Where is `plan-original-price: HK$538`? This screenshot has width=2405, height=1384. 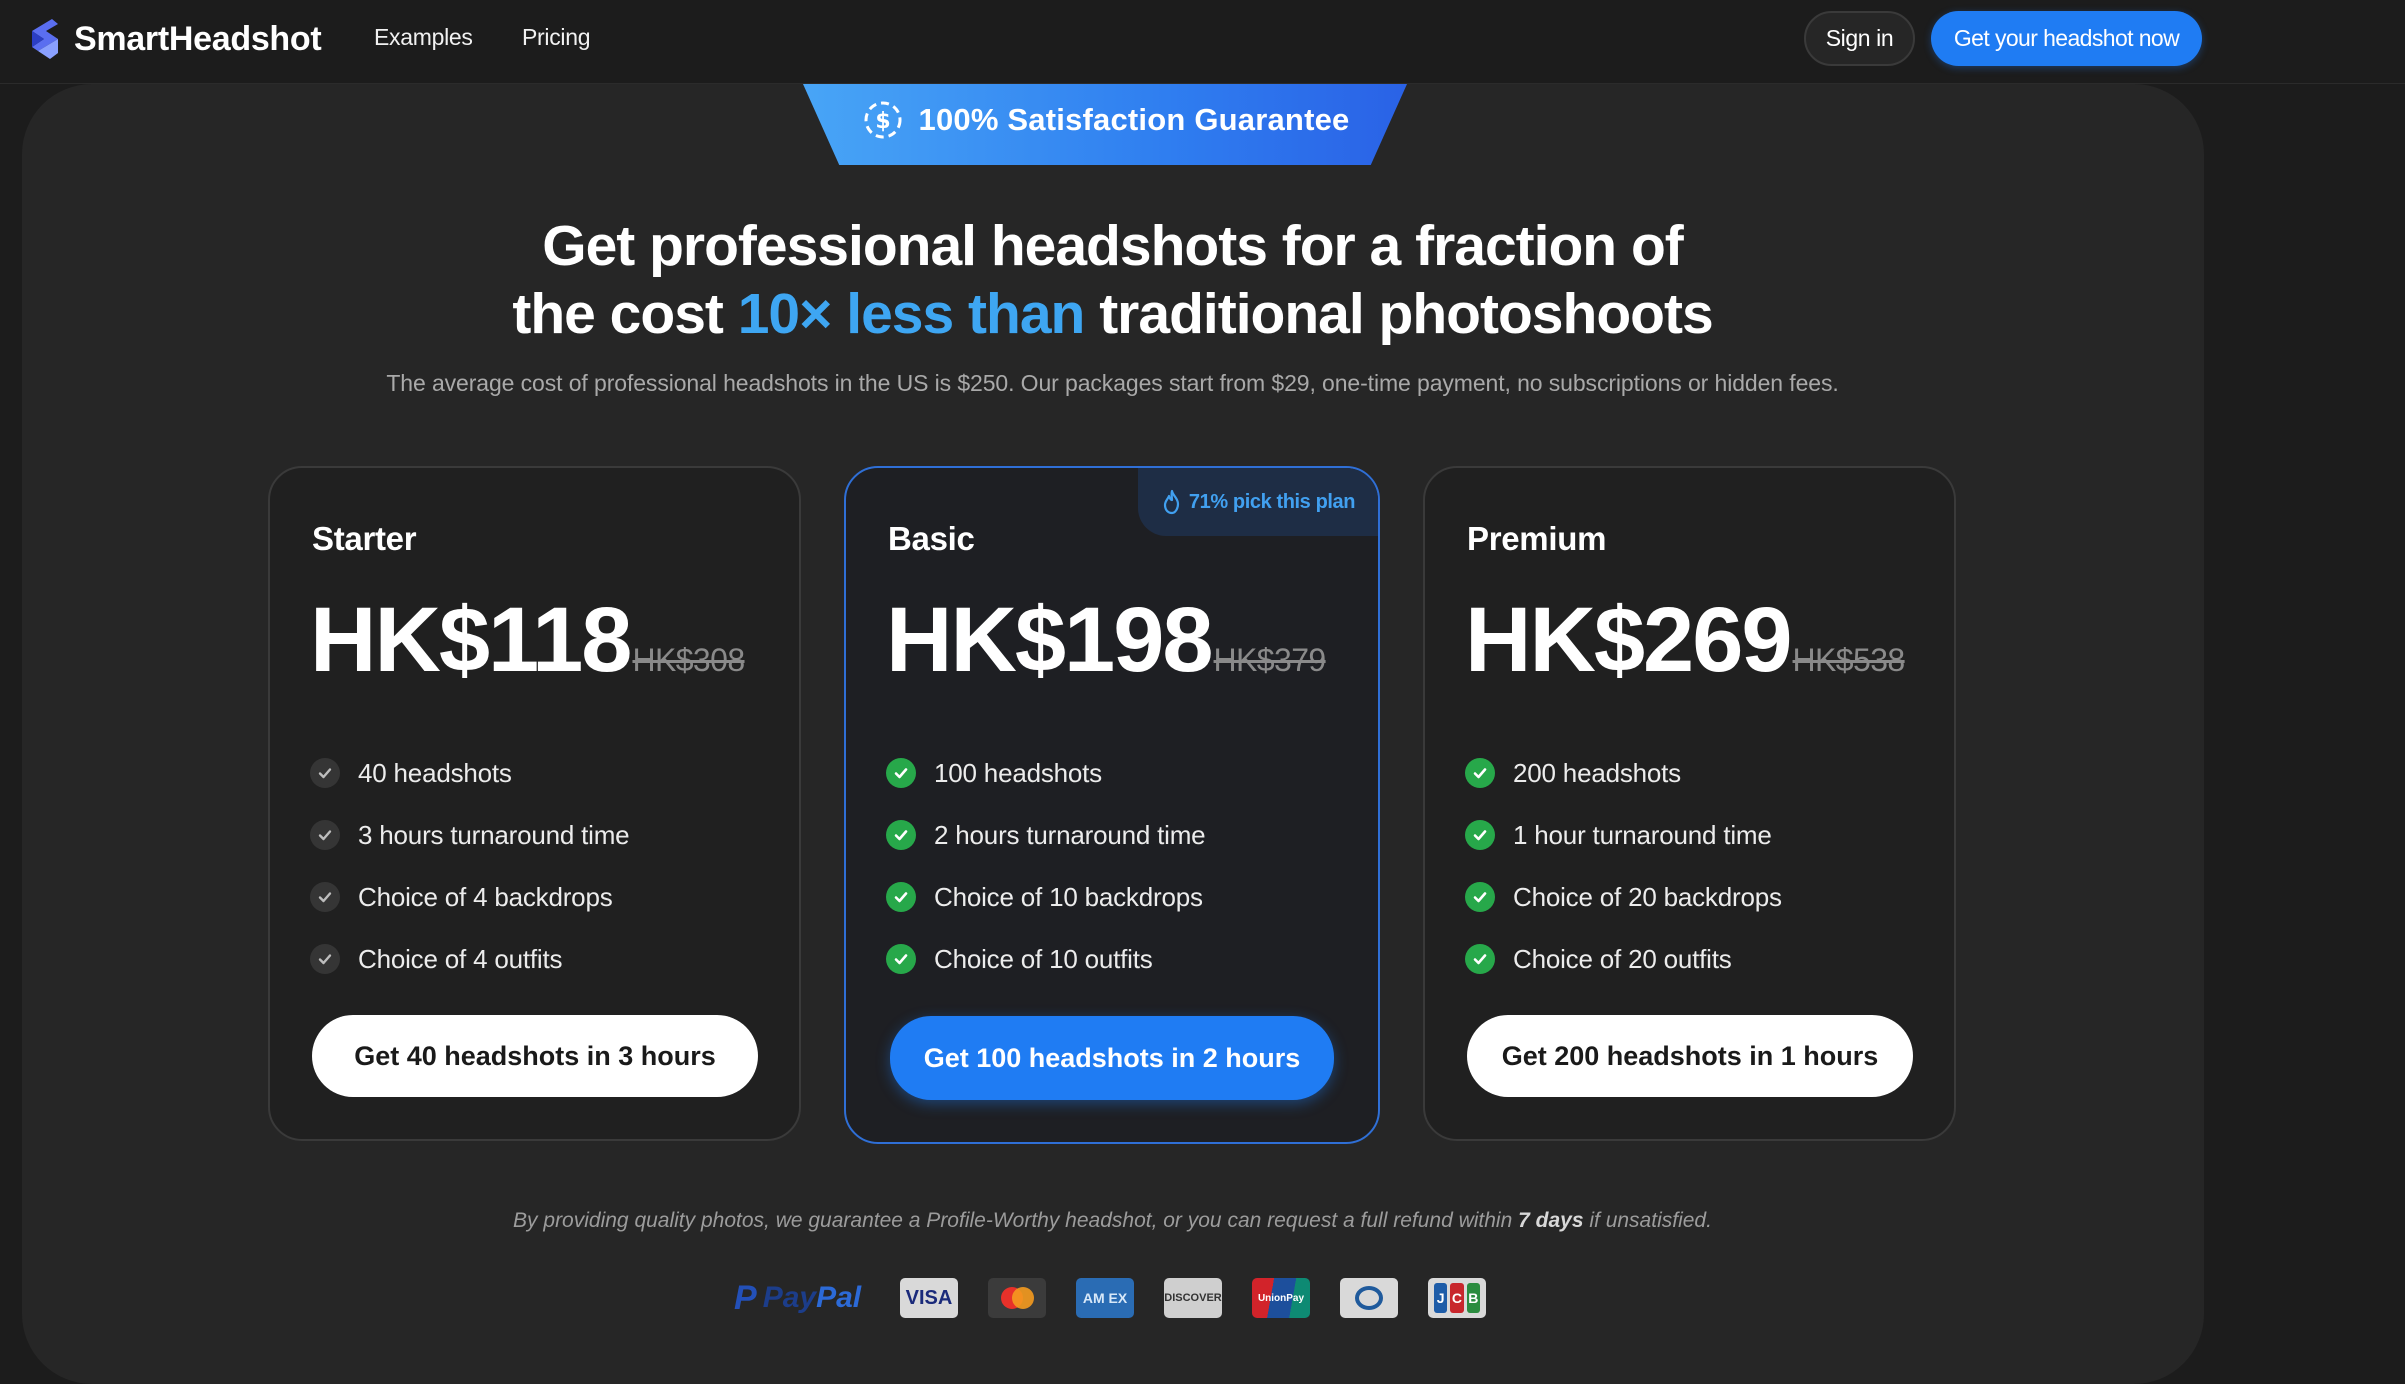 plan-original-price: HK$538 is located at coordinates (1849, 660).